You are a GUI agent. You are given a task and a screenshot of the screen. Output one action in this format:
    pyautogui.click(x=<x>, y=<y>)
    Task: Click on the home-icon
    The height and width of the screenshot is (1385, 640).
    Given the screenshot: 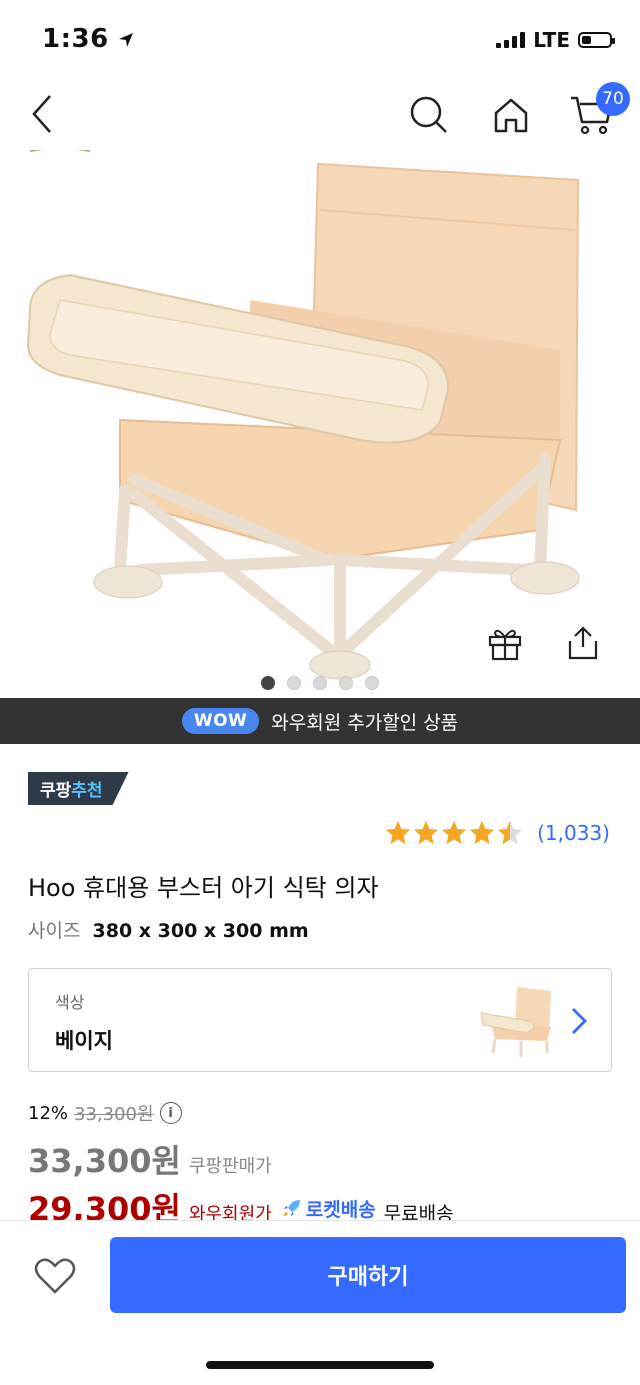 What is the action you would take?
    pyautogui.click(x=511, y=115)
    